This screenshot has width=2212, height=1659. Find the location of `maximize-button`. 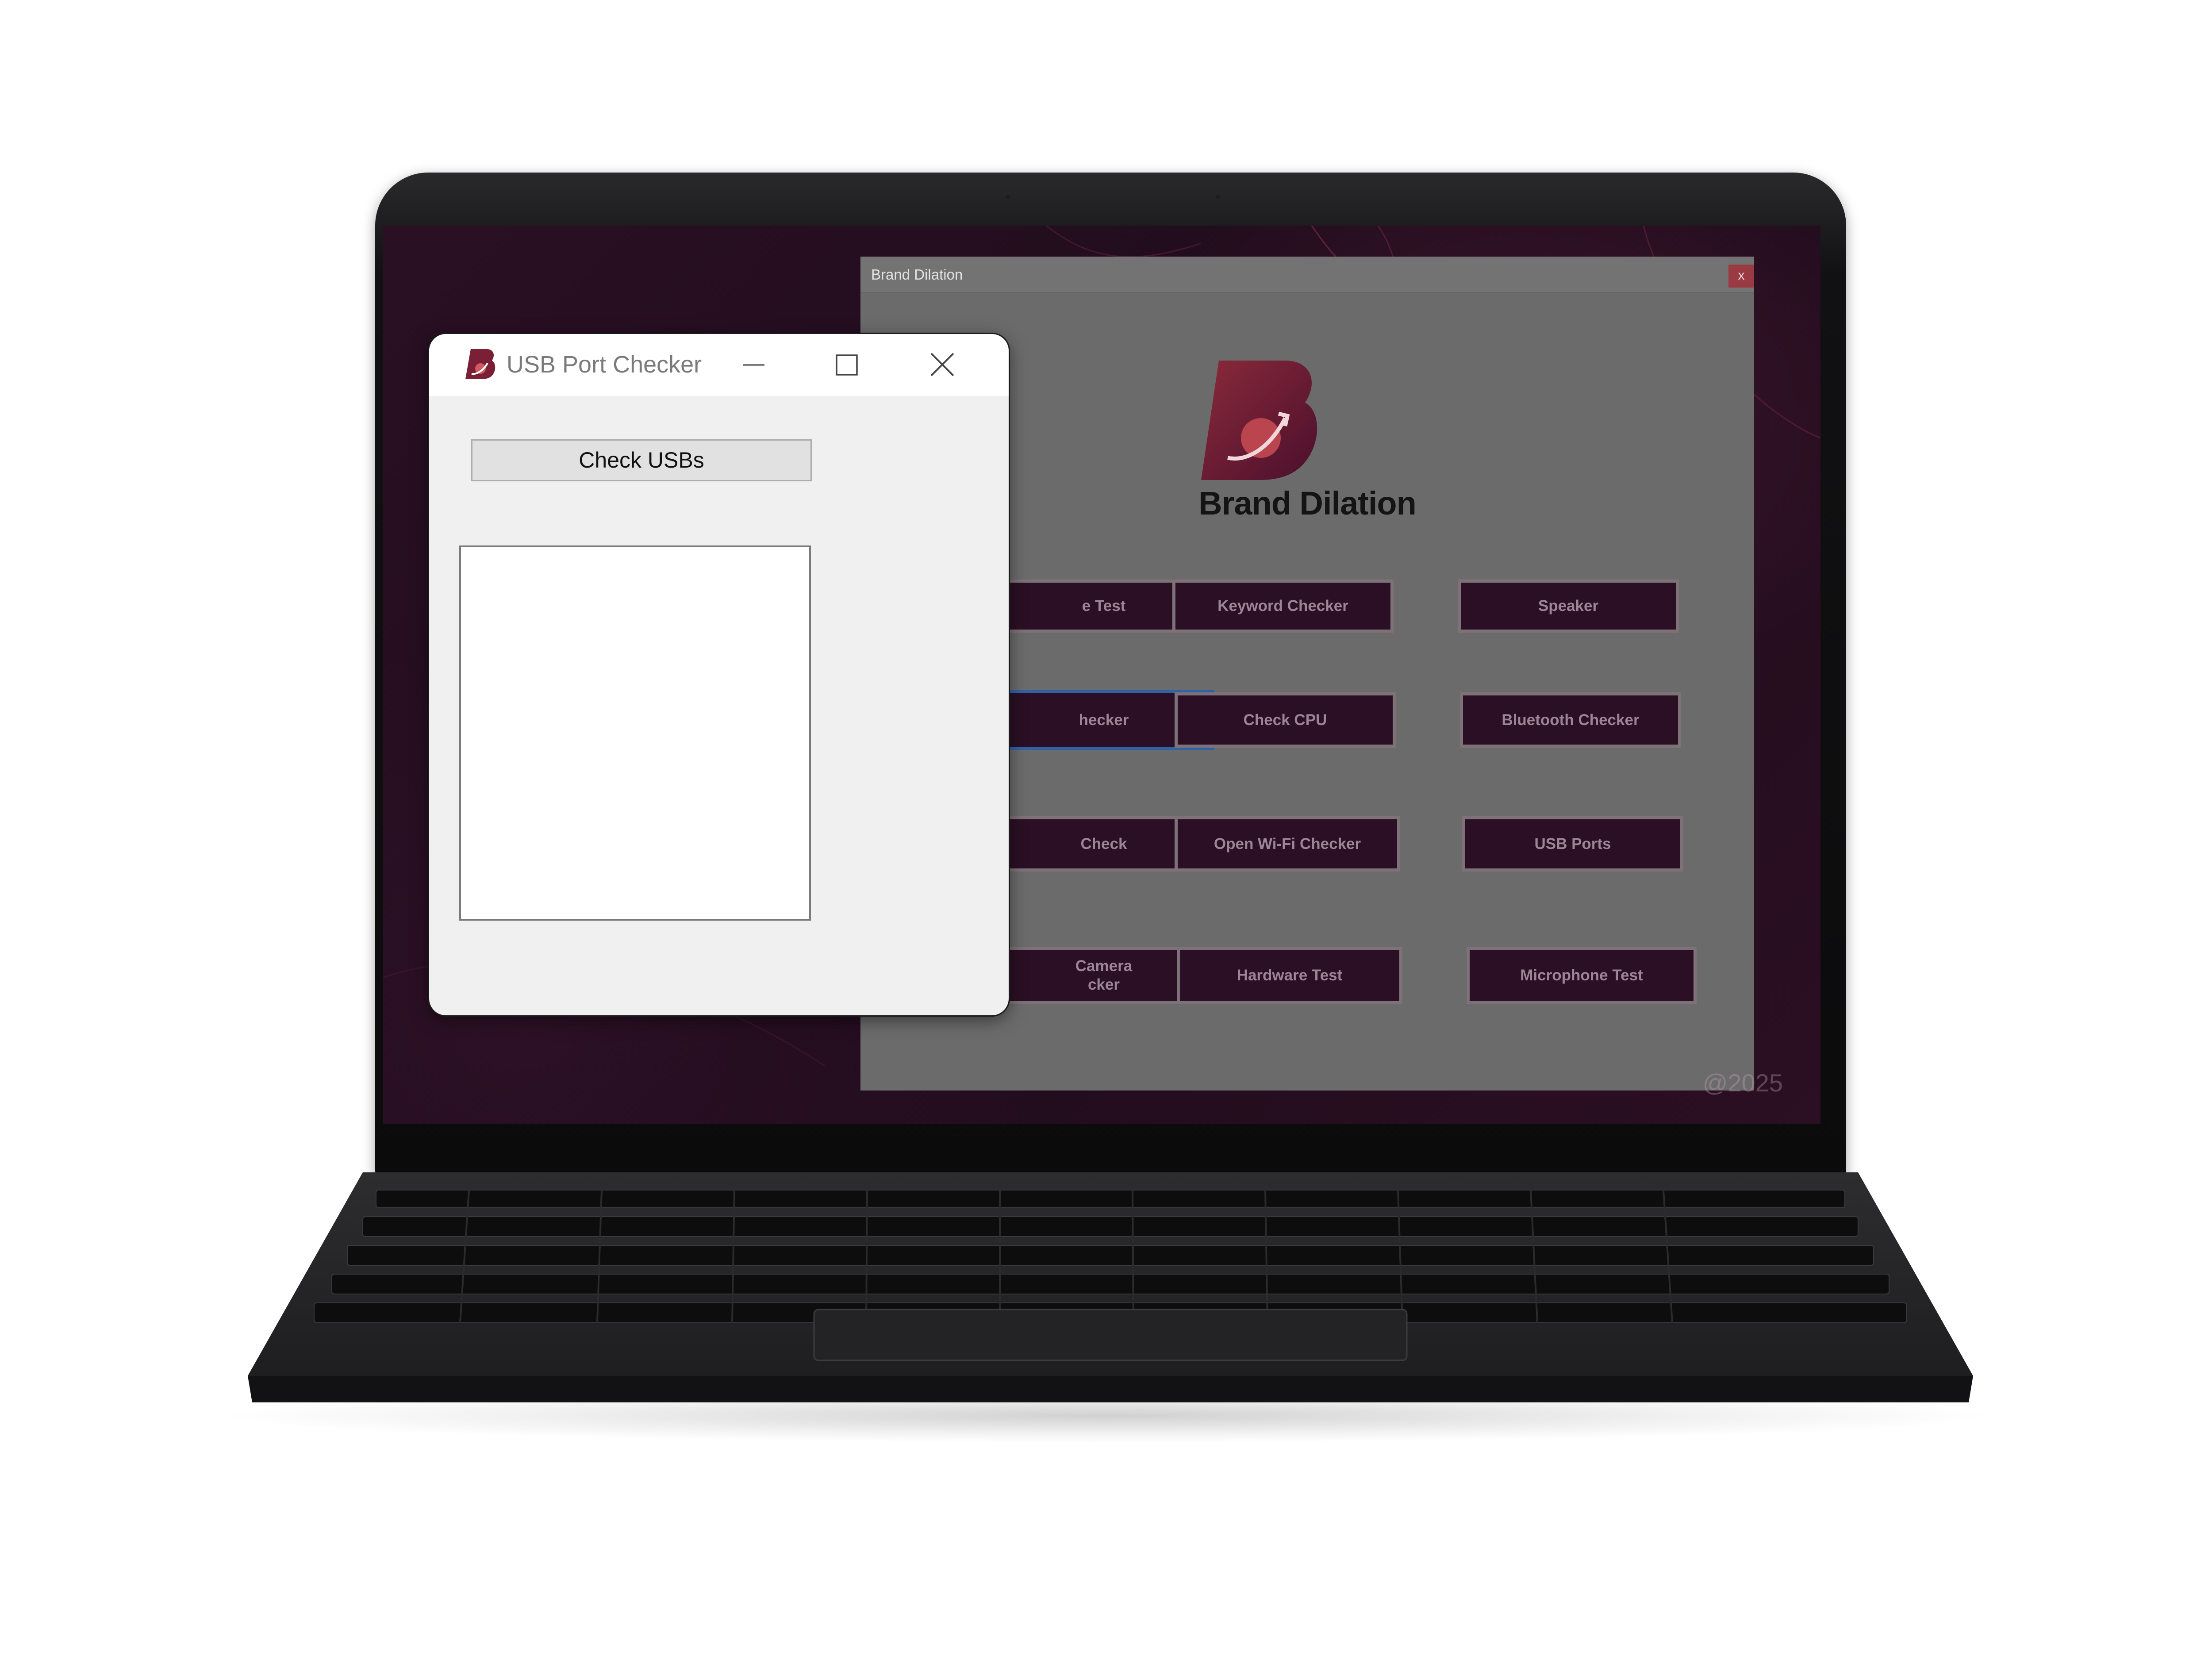

maximize-button is located at coordinates (848, 365).